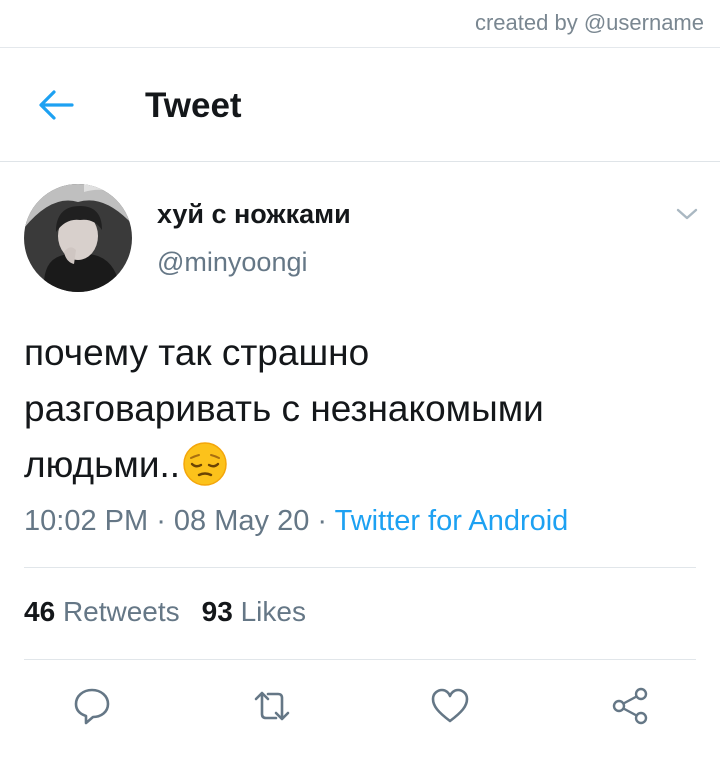  I want to click on tweet-header: Tweet, so click(360, 105).